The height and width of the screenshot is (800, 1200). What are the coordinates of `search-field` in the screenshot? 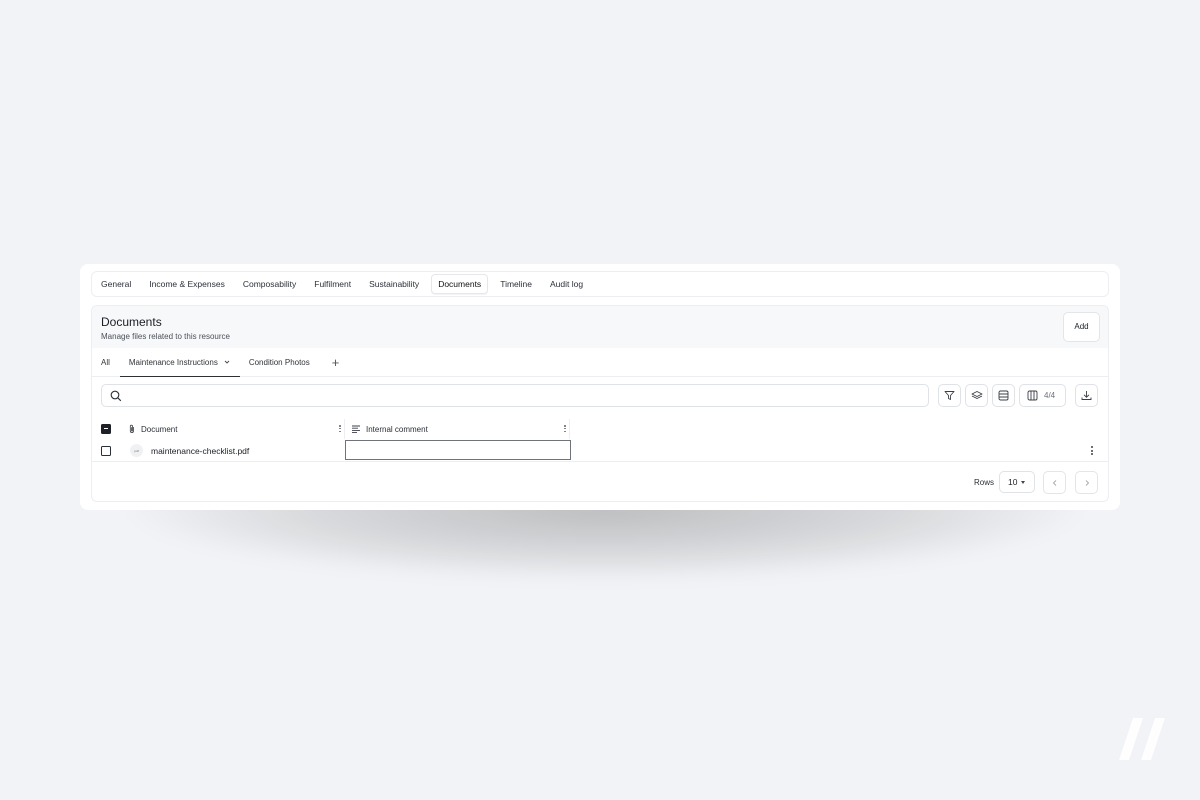 It's located at (515, 395).